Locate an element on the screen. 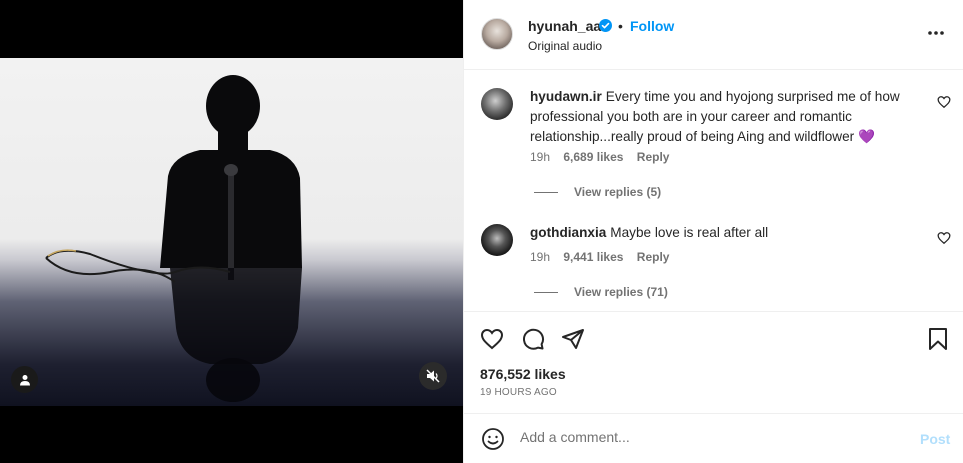  view-replies-label: View replies (5) is located at coordinates (618, 192).